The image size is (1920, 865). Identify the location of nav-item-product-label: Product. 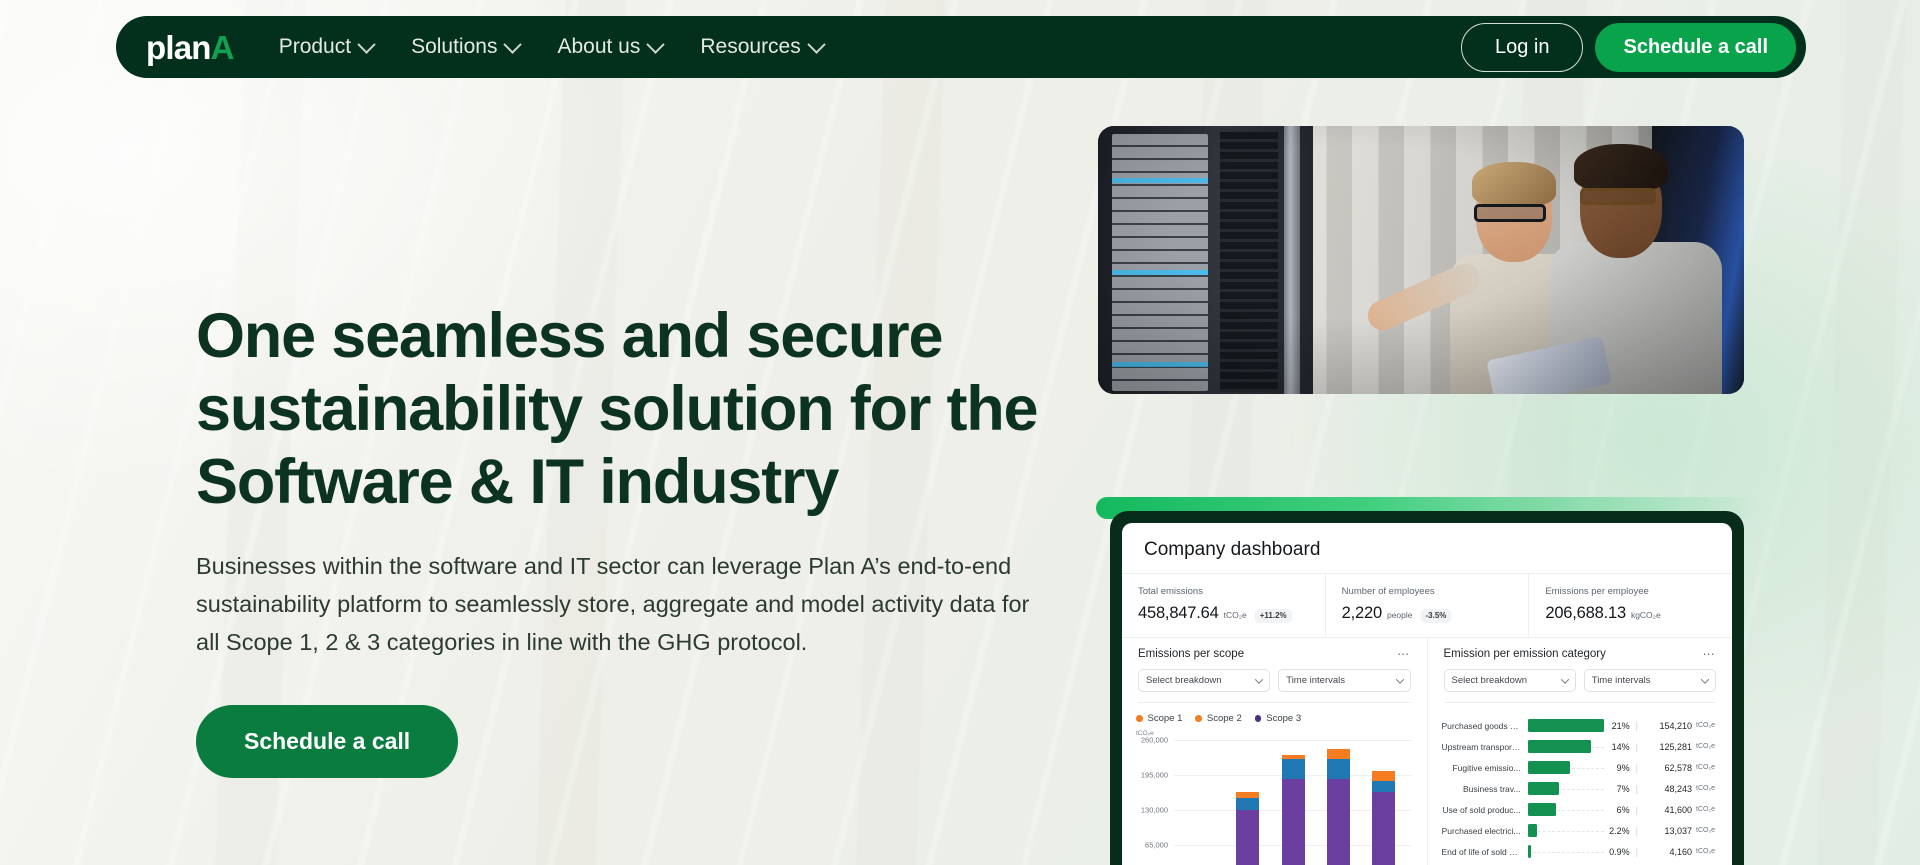
(315, 46).